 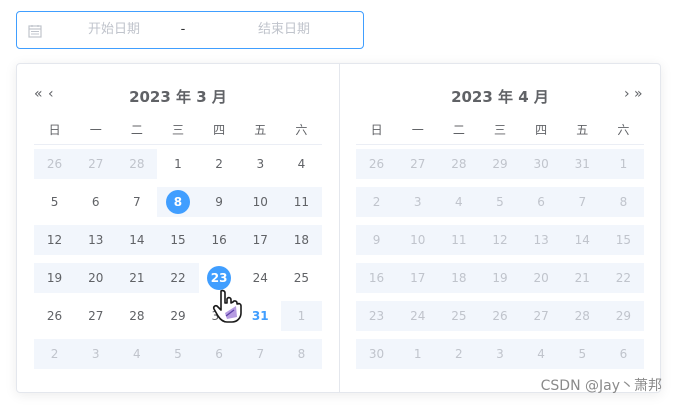 I want to click on day-number: 5, so click(x=178, y=354).